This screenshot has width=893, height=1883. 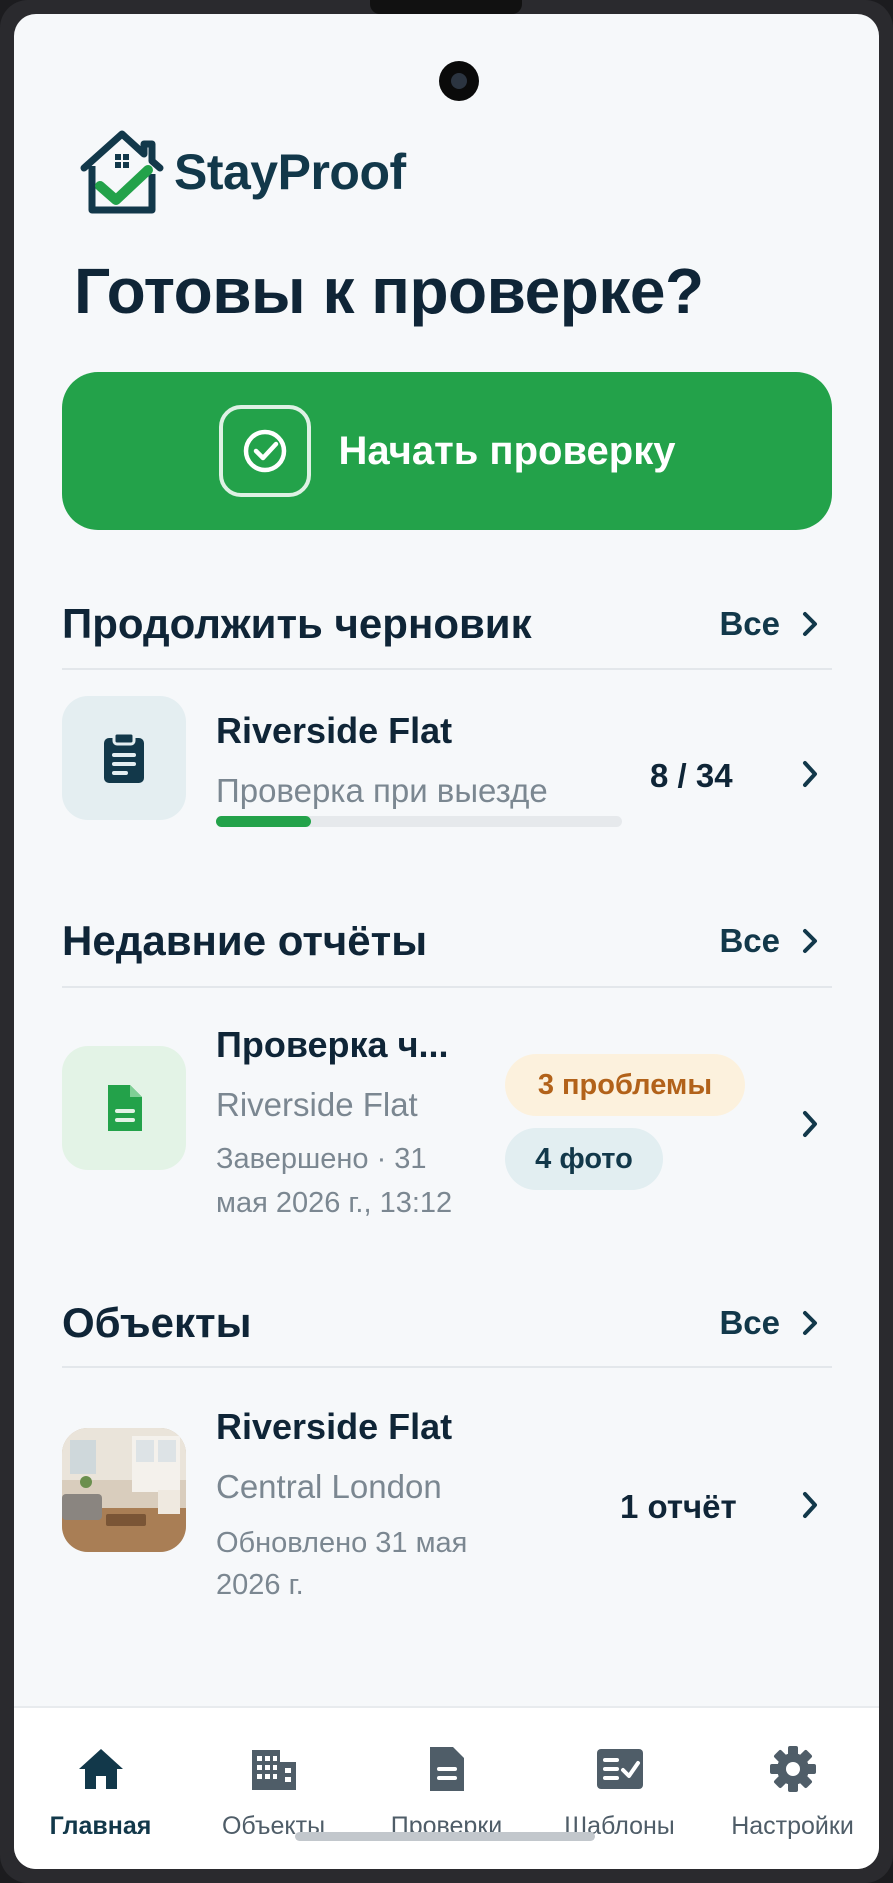 What do you see at coordinates (382, 790) in the screenshot?
I see `draft-subtitle: Проверка при выезде` at bounding box center [382, 790].